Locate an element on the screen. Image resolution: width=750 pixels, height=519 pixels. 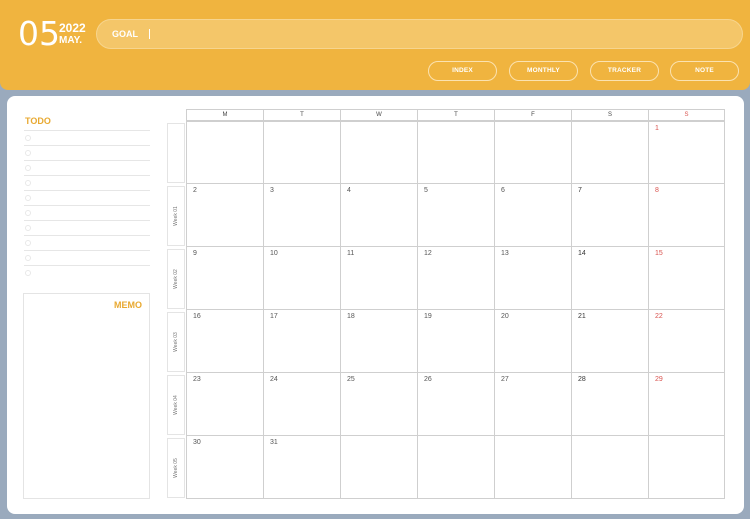
day-number: 19 is located at coordinates (428, 316).